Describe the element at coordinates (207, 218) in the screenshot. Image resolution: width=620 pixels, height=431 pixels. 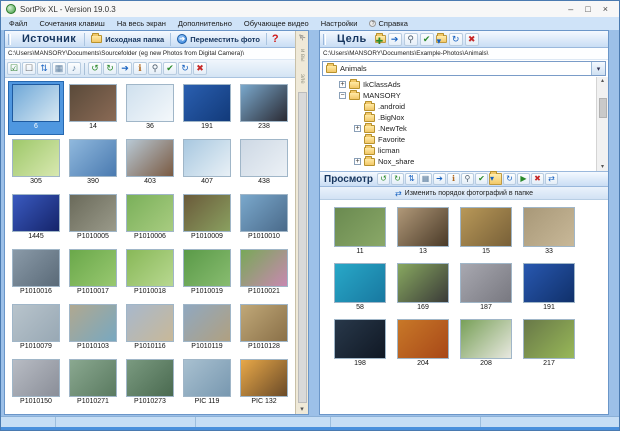
I see `thumbnail: P1010009` at that location.